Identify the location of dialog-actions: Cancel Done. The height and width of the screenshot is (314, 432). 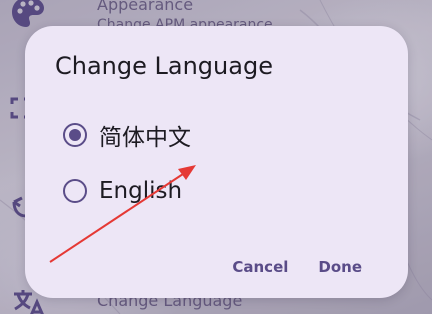
(297, 267).